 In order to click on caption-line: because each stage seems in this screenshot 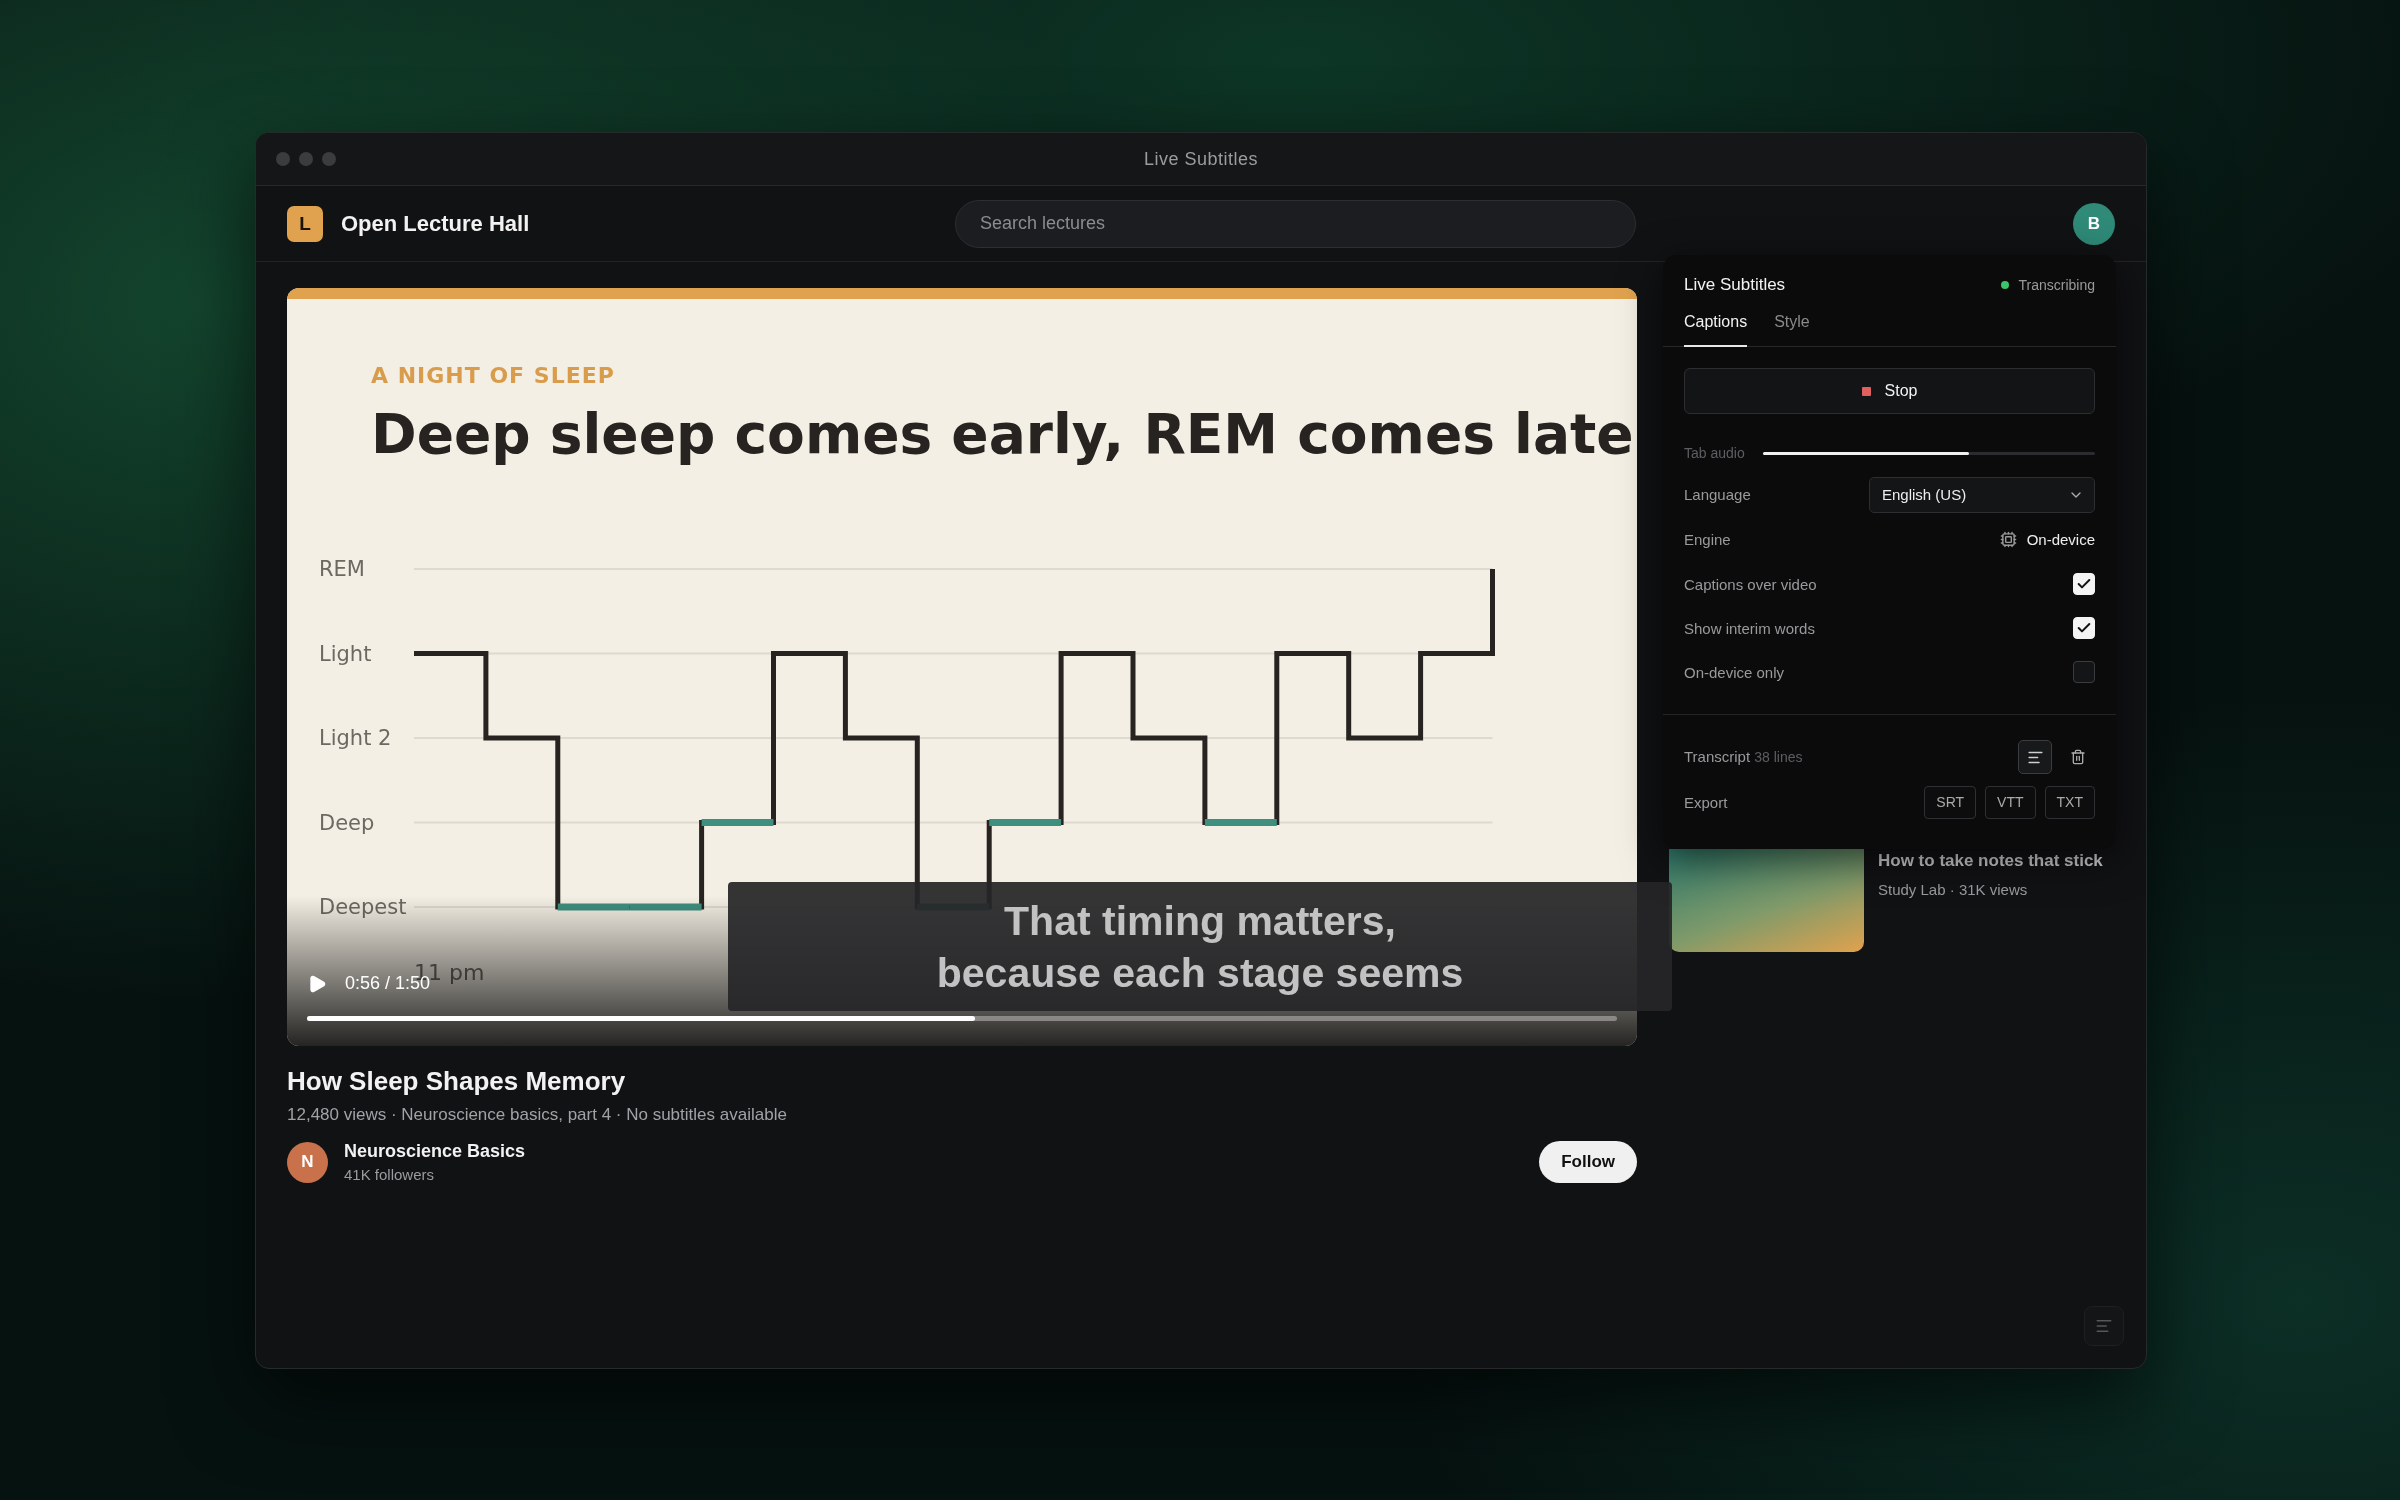, I will do `click(1200, 973)`.